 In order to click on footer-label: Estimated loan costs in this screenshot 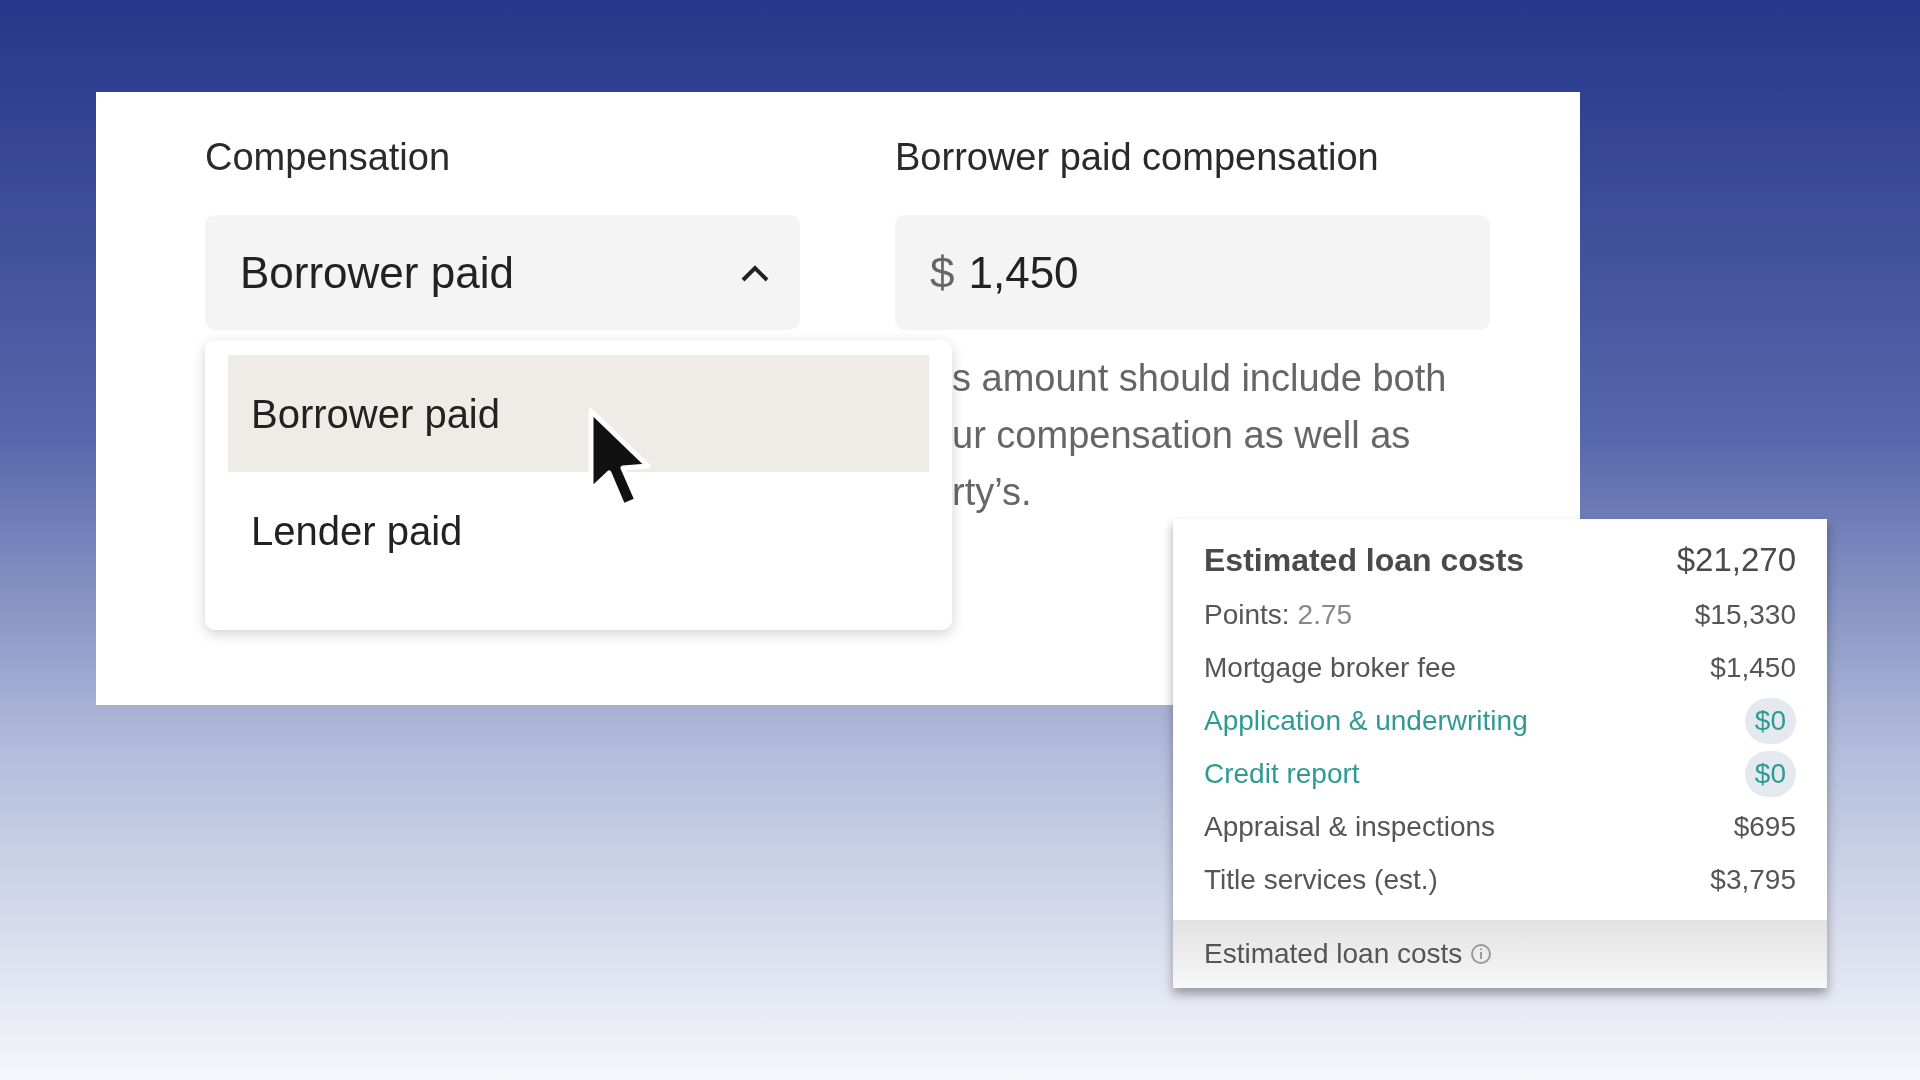, I will do `click(1333, 954)`.